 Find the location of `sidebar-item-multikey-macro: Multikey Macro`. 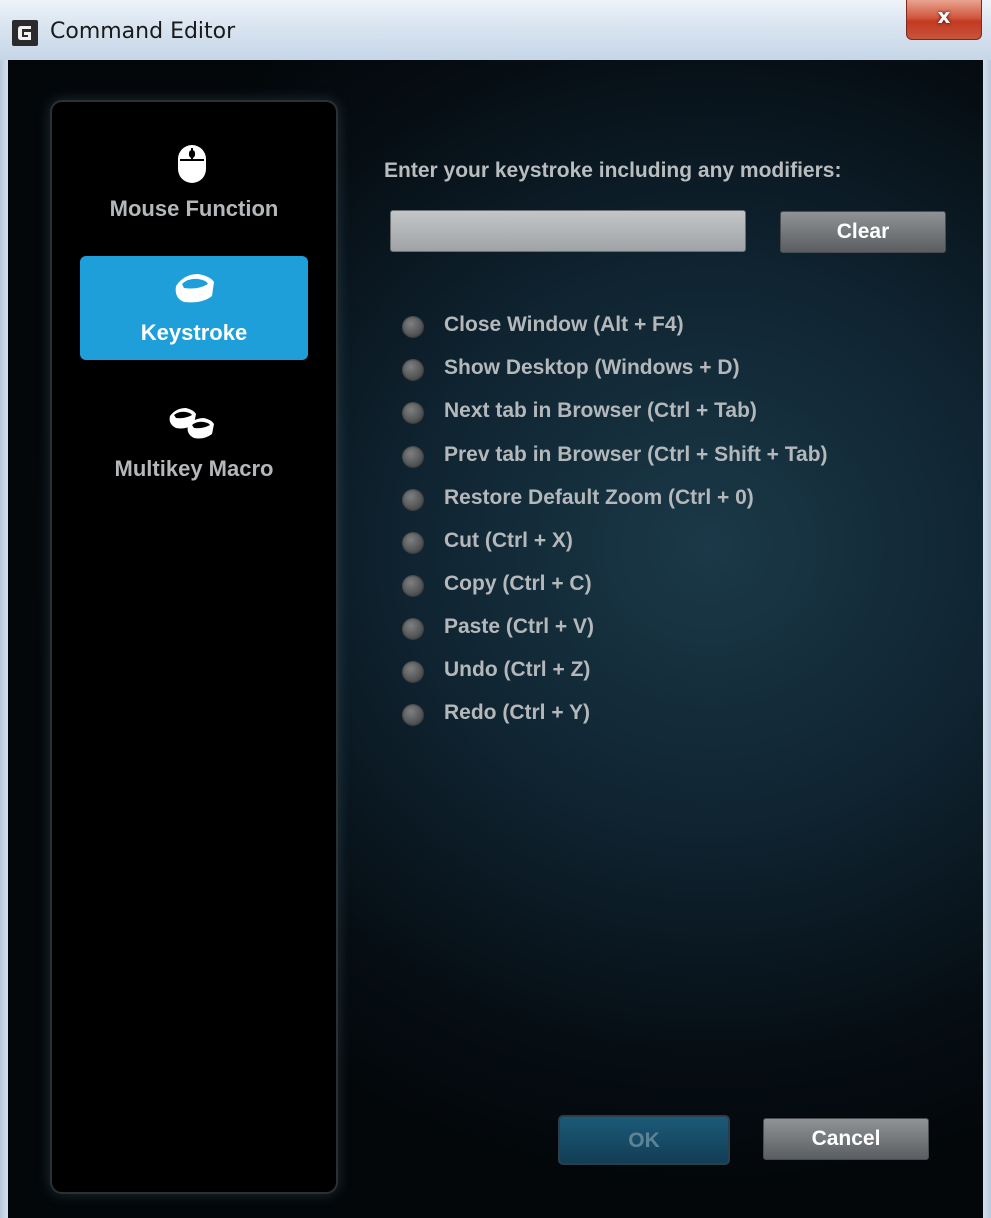

sidebar-item-multikey-macro: Multikey Macro is located at coordinates (194, 444).